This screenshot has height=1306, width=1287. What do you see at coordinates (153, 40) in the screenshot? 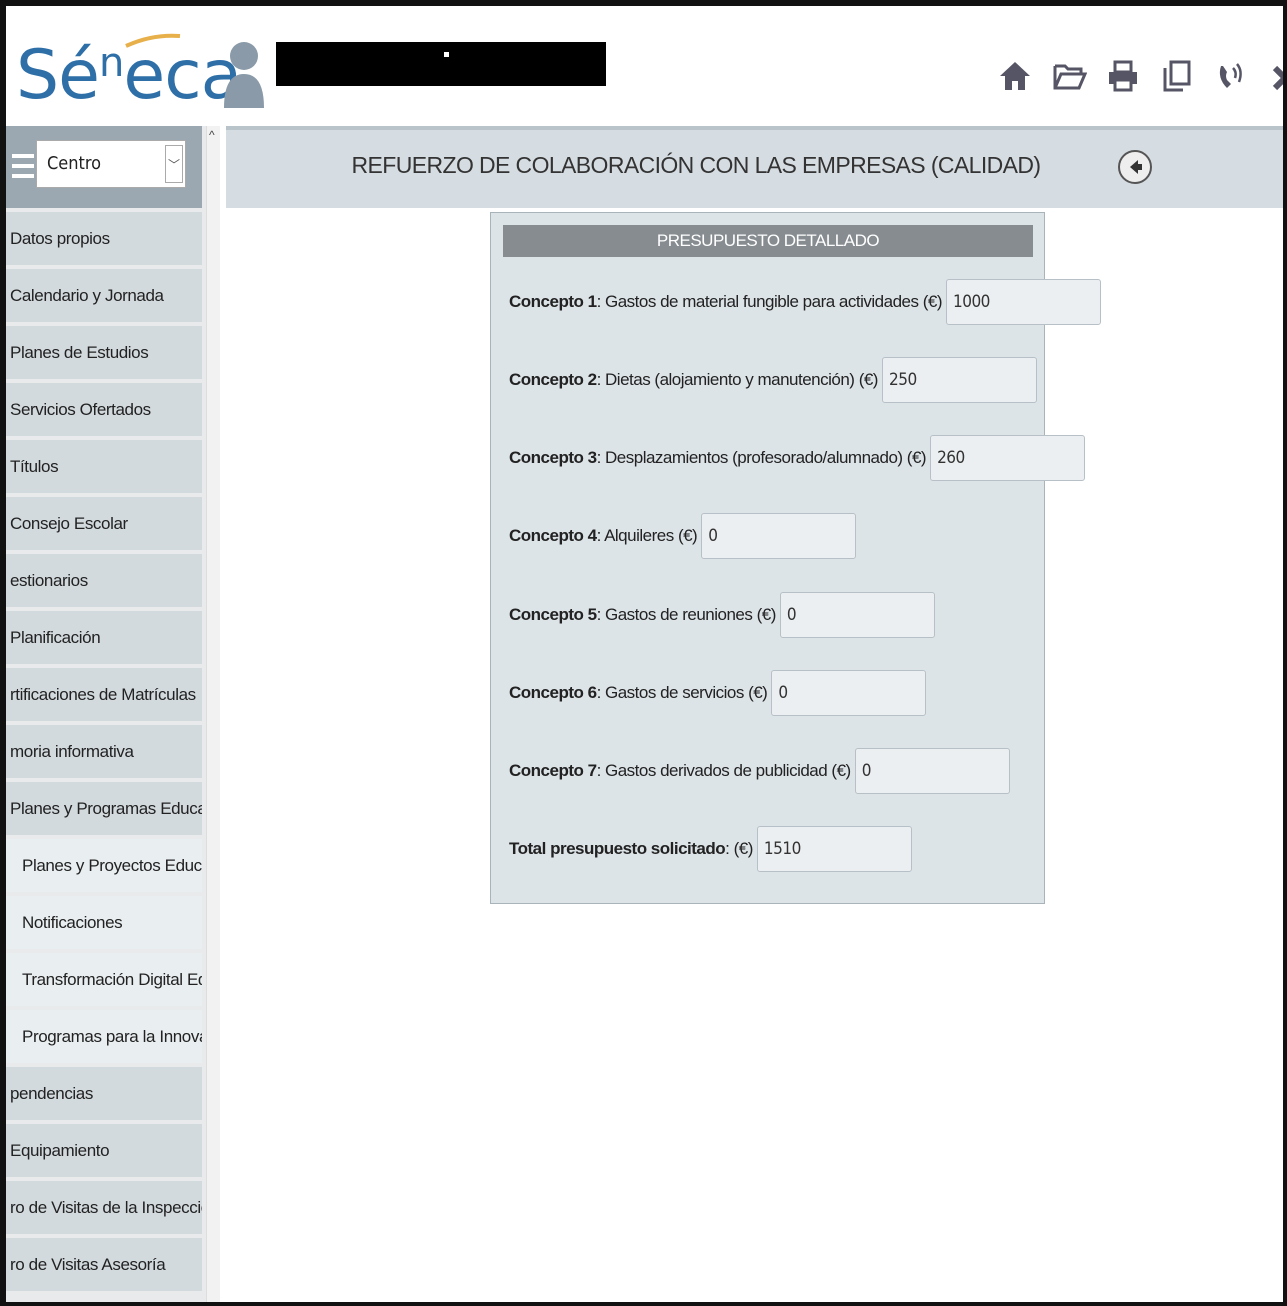
I see `logo-swoosh-icon` at bounding box center [153, 40].